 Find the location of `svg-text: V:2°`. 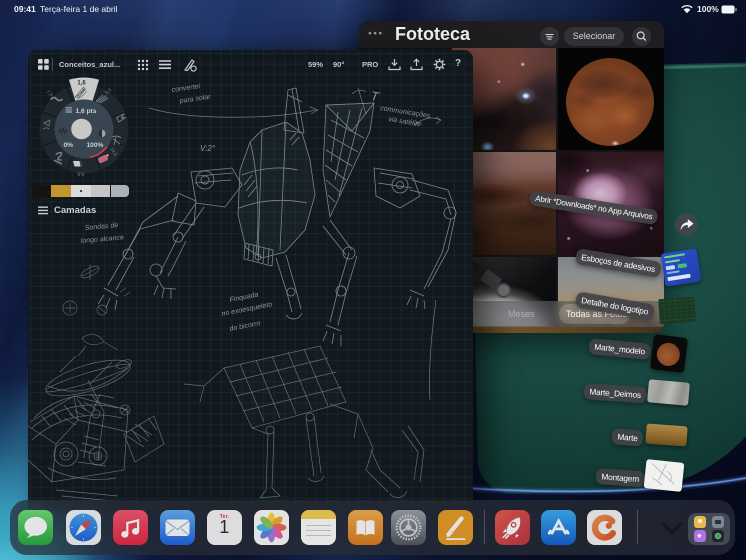

svg-text: V:2° is located at coordinates (208, 148).